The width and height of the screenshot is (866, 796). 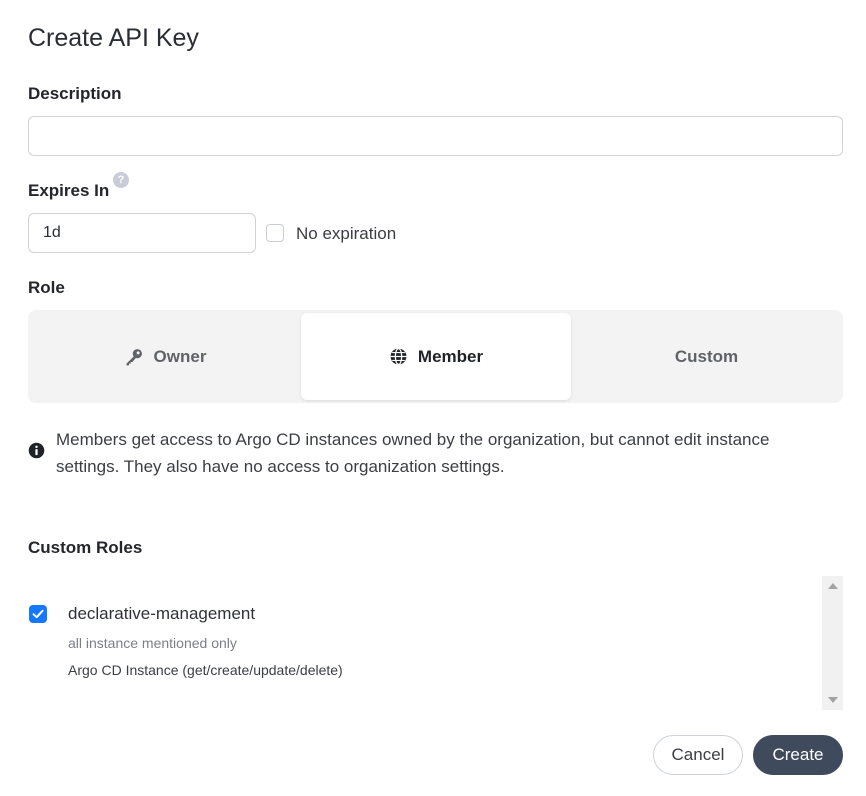 What do you see at coordinates (346, 234) in the screenshot?
I see `no-expiration-label: No expiration` at bounding box center [346, 234].